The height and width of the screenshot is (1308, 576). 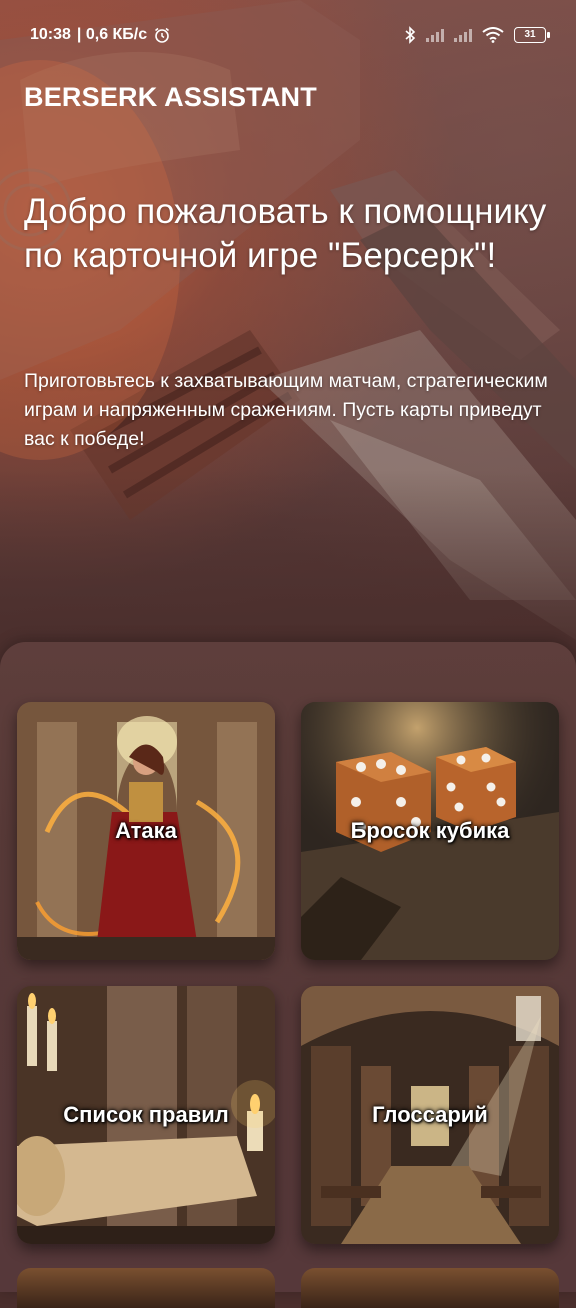 I want to click on rules-list-card-label: Список правил, so click(x=146, y=1114).